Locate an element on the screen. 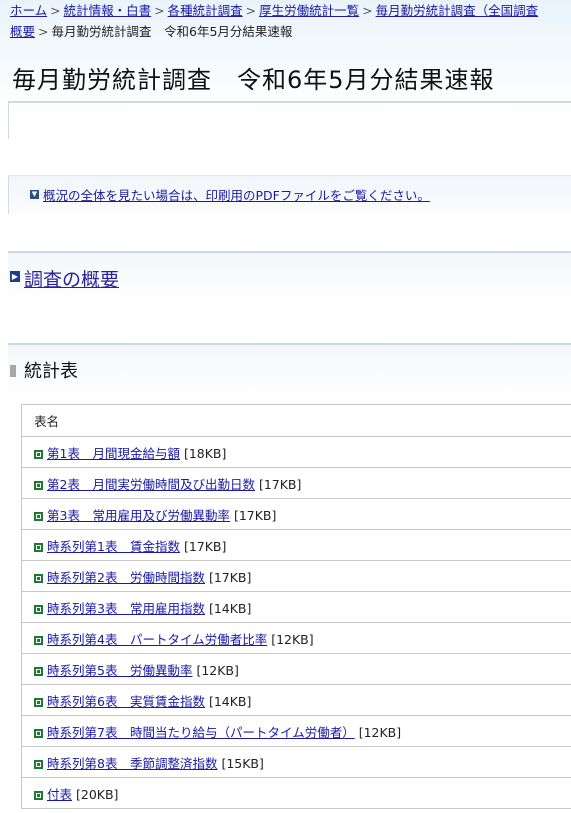  table-header-row: 表名 is located at coordinates (296, 420).